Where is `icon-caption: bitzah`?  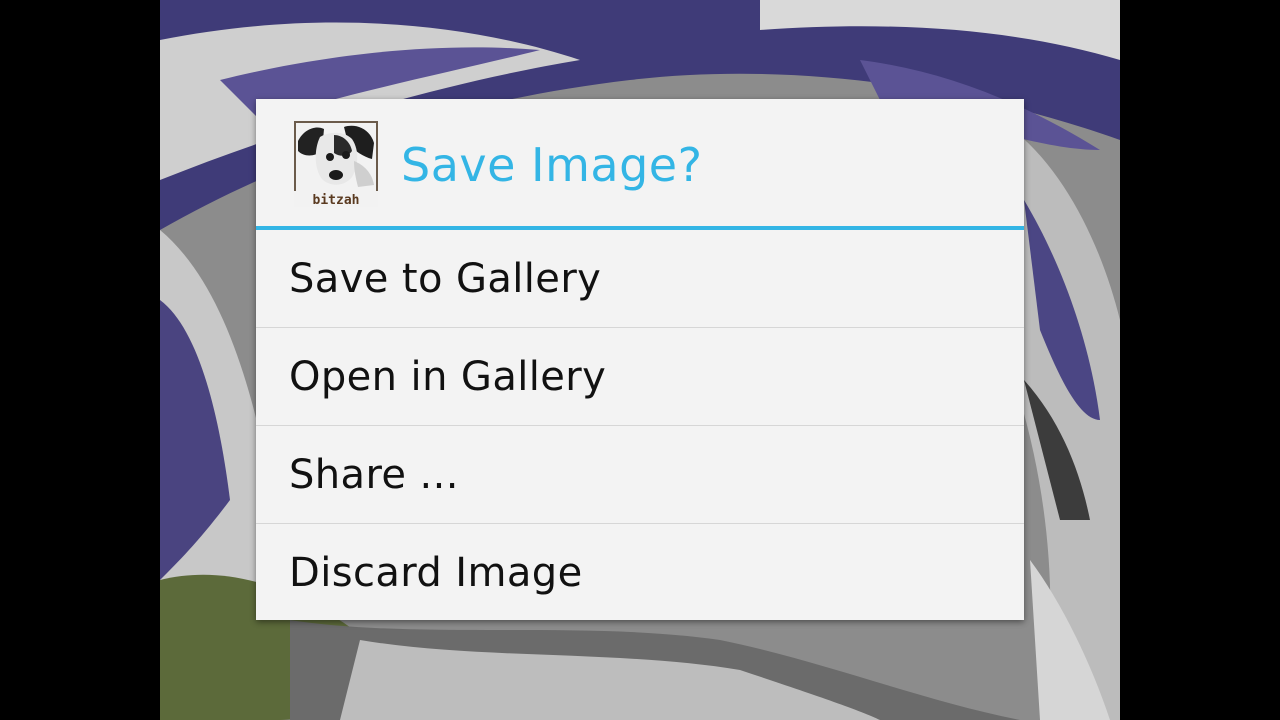 icon-caption: bitzah is located at coordinates (336, 200).